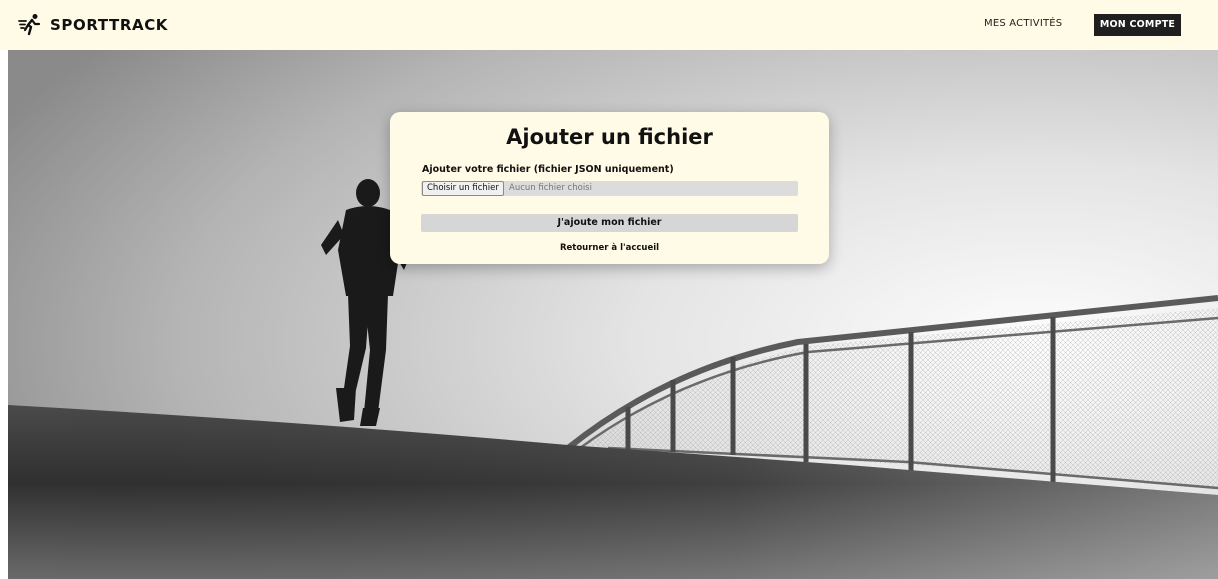 The image size is (1218, 579). I want to click on top-navbar: SPORTTRACK MES ACTIVITÉS MON COMPTE, so click(609, 25).